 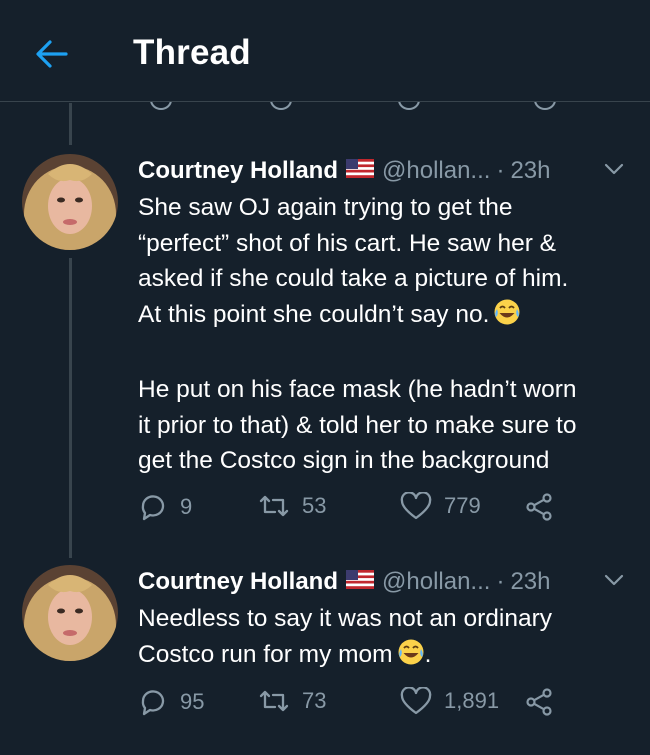 I want to click on text-line: Needless to say it was not an ordinary, so click(x=345, y=618).